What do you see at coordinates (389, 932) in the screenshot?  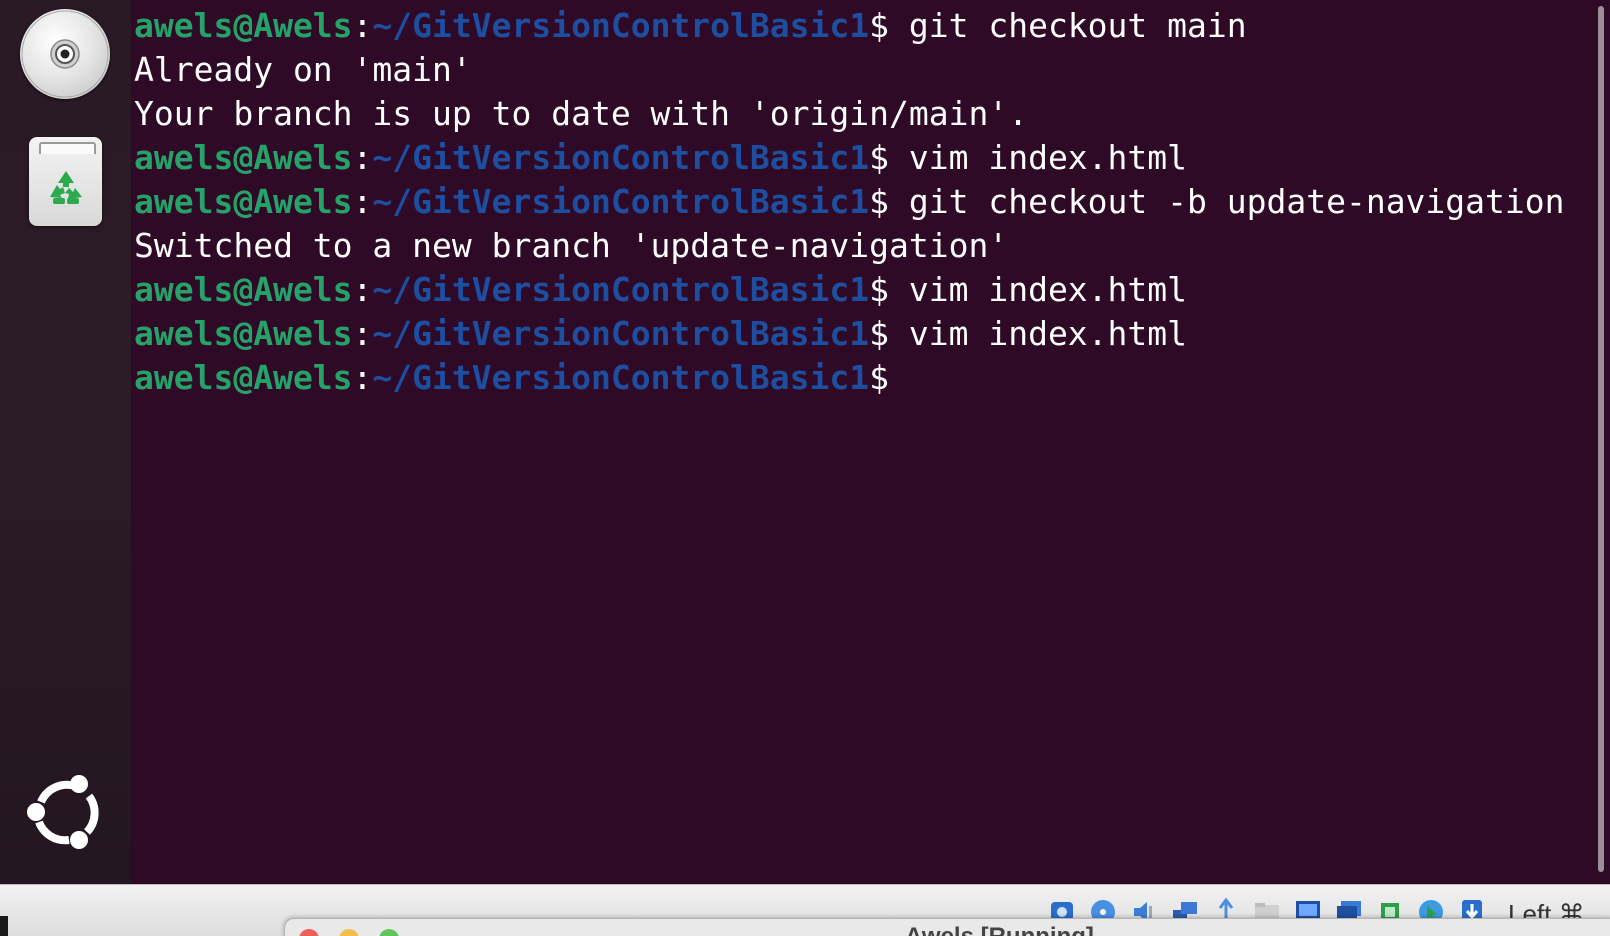 I see `zoom-window-button` at bounding box center [389, 932].